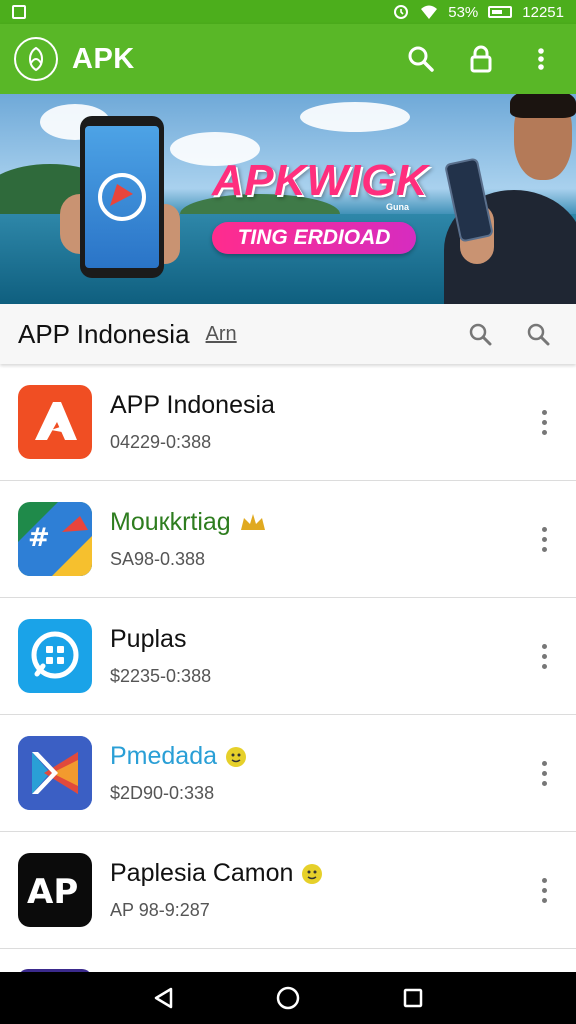 The height and width of the screenshot is (1024, 576). I want to click on chat-bubble-icon, so click(55, 656).